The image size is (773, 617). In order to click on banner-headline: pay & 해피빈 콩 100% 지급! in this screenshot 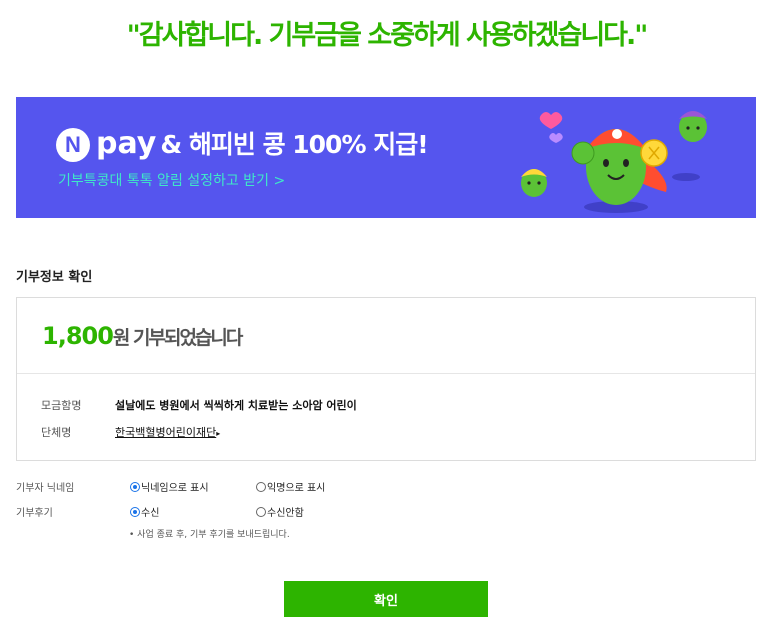, I will do `click(262, 143)`.